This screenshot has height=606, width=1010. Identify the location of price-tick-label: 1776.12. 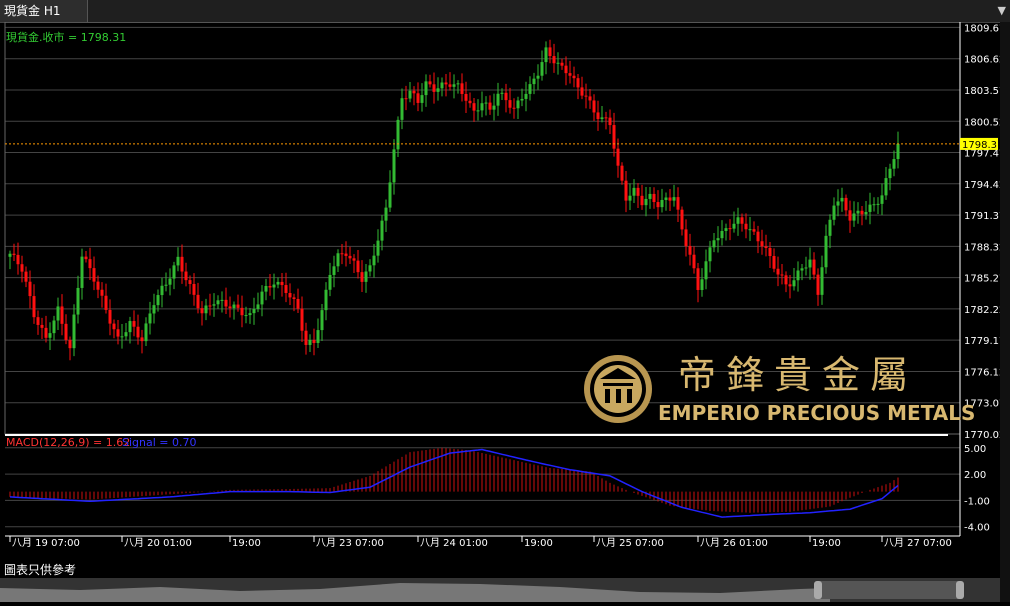
(982, 372).